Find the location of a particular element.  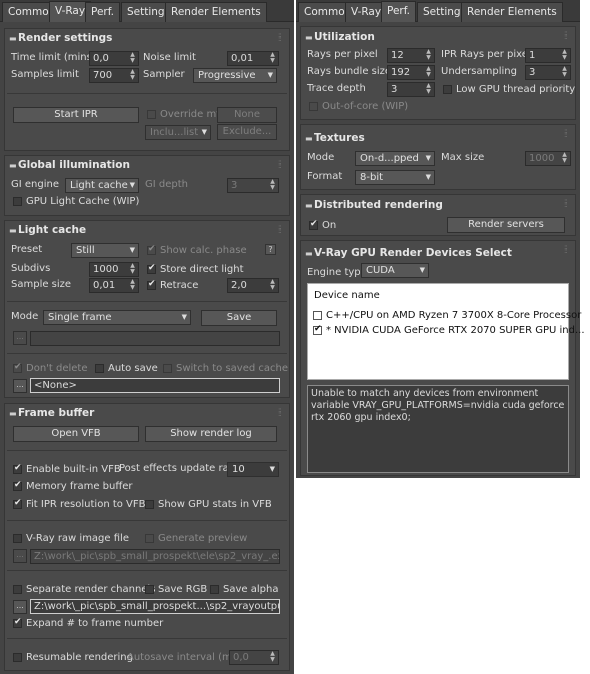

out-of-core-checkbox is located at coordinates (313, 106).